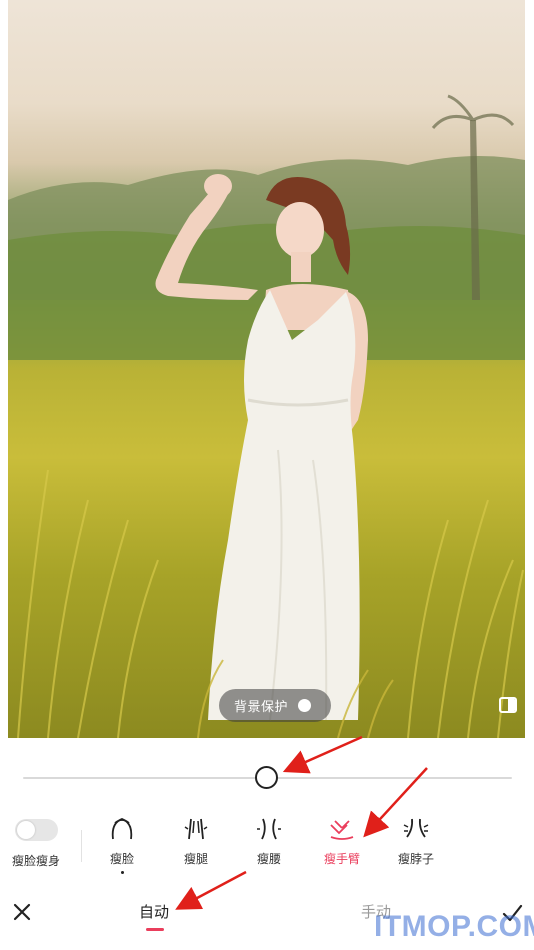  I want to click on arrow-to-slider, so click(322, 754).